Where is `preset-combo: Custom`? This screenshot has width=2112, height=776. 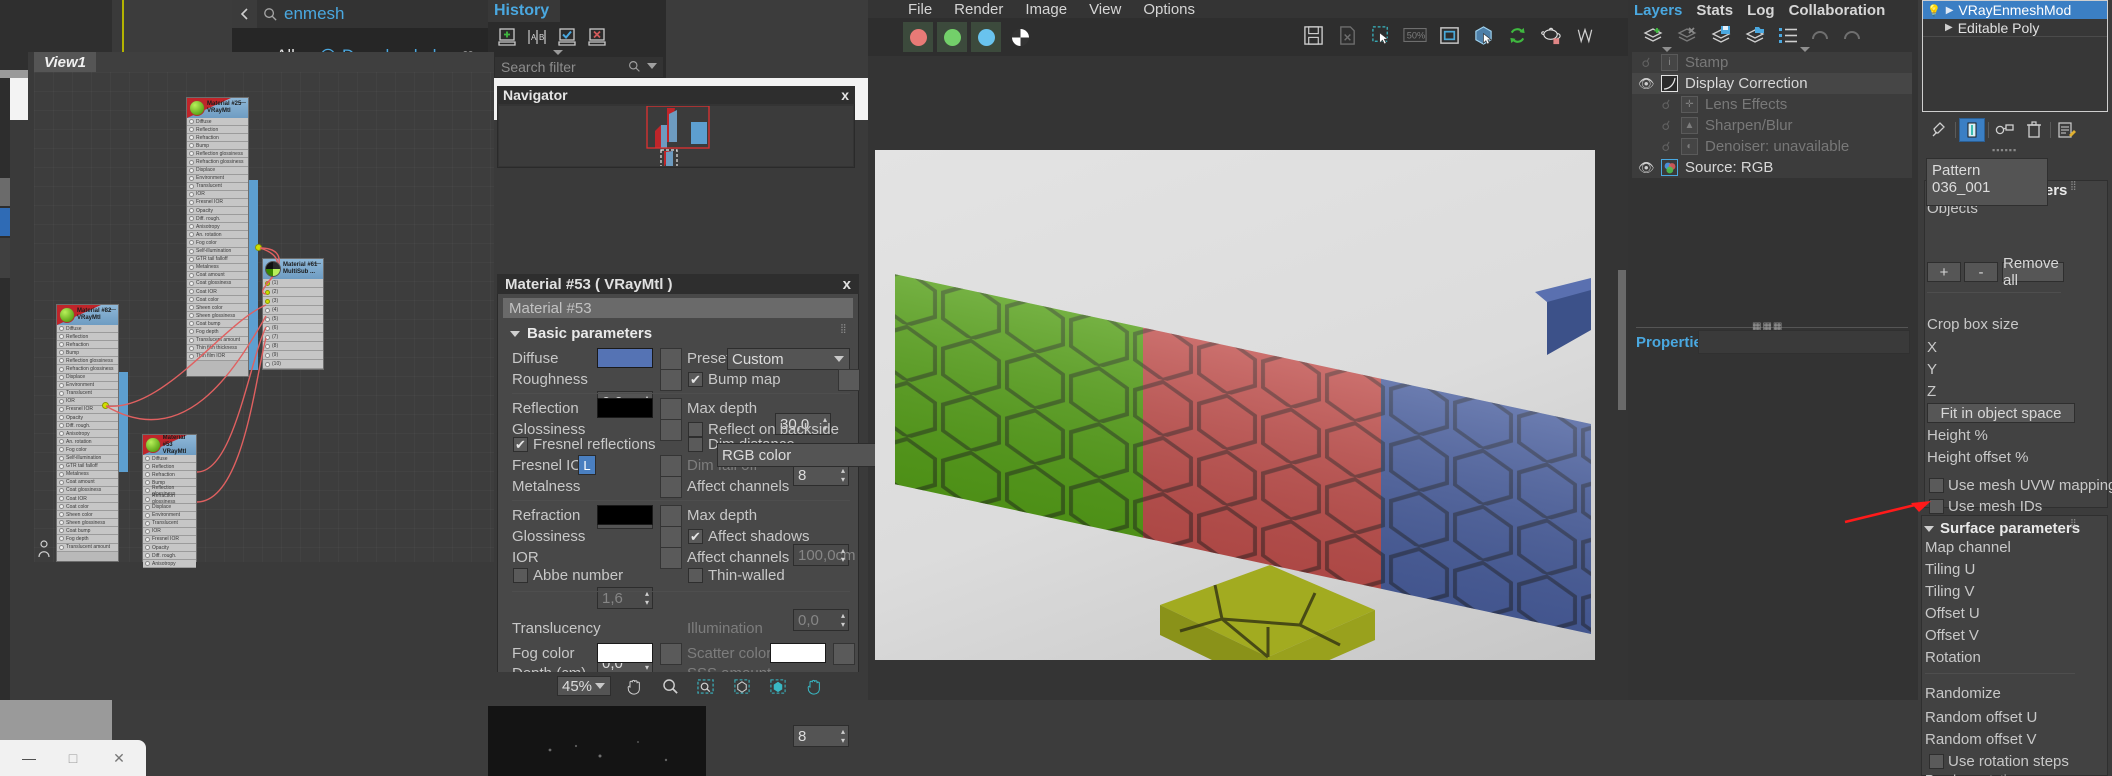
preset-combo: Custom is located at coordinates (788, 359).